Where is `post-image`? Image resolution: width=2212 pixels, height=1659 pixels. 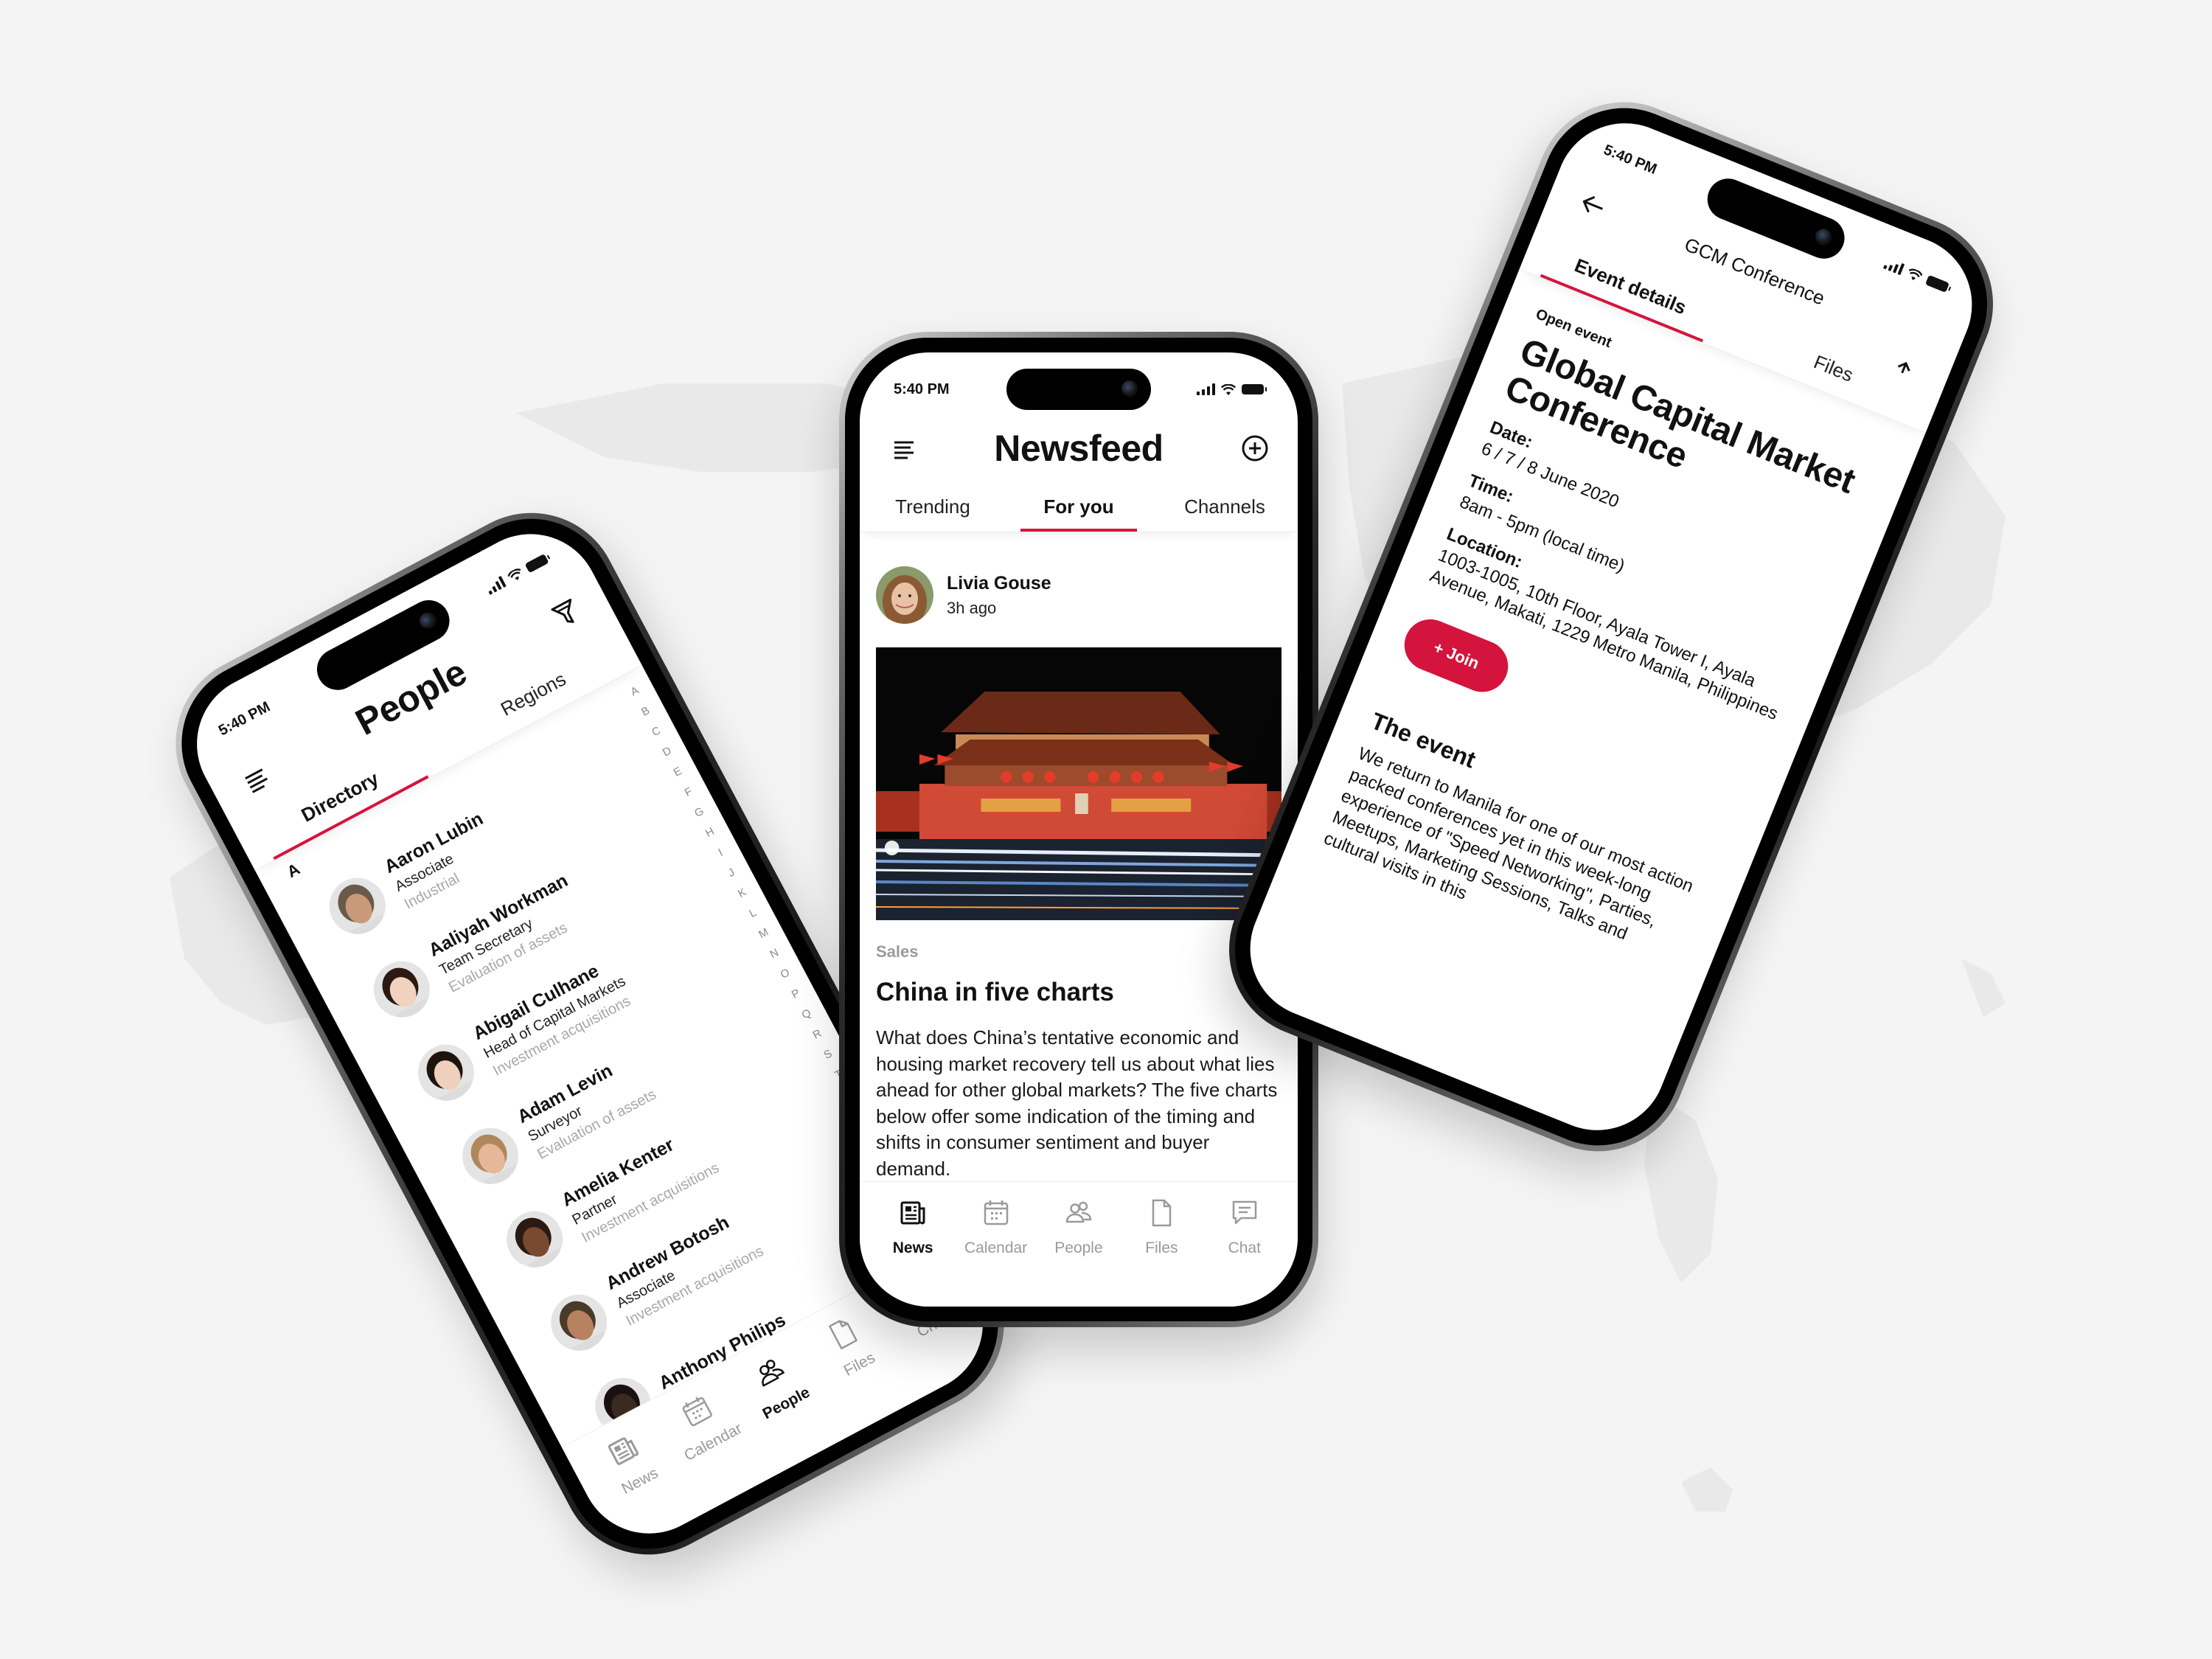 post-image is located at coordinates (1078, 783).